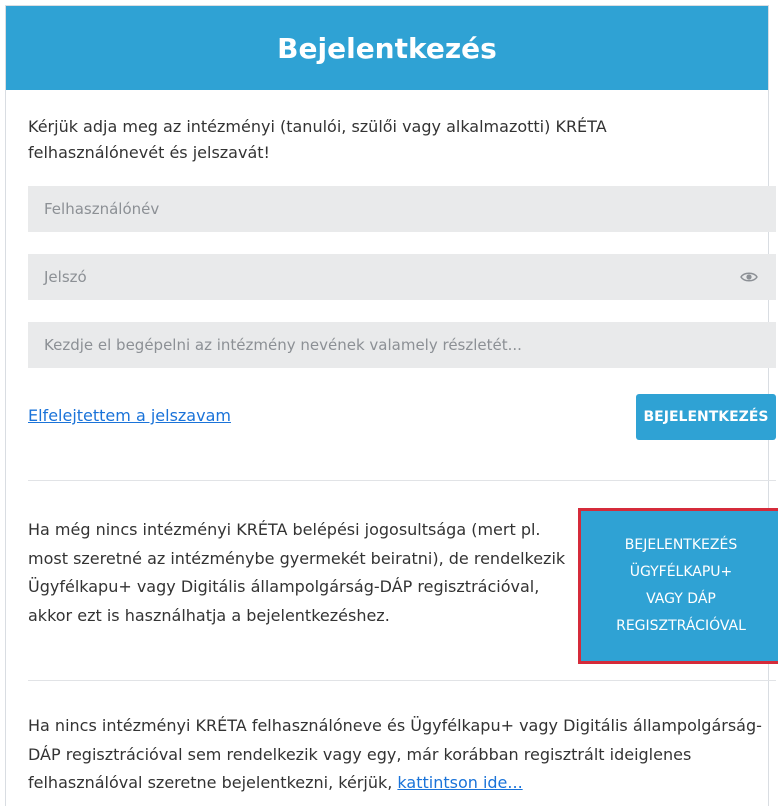 The width and height of the screenshot is (778, 806). Describe the element at coordinates (706, 417) in the screenshot. I see `login-button: BEJELENTKEZÉS` at that location.